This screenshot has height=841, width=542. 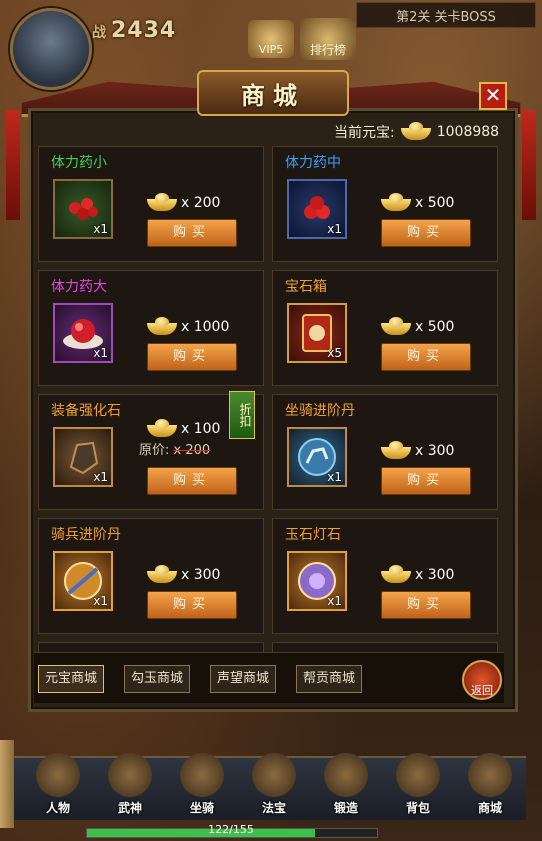 I want to click on menu-item-wushen: 武神, so click(x=130, y=780).